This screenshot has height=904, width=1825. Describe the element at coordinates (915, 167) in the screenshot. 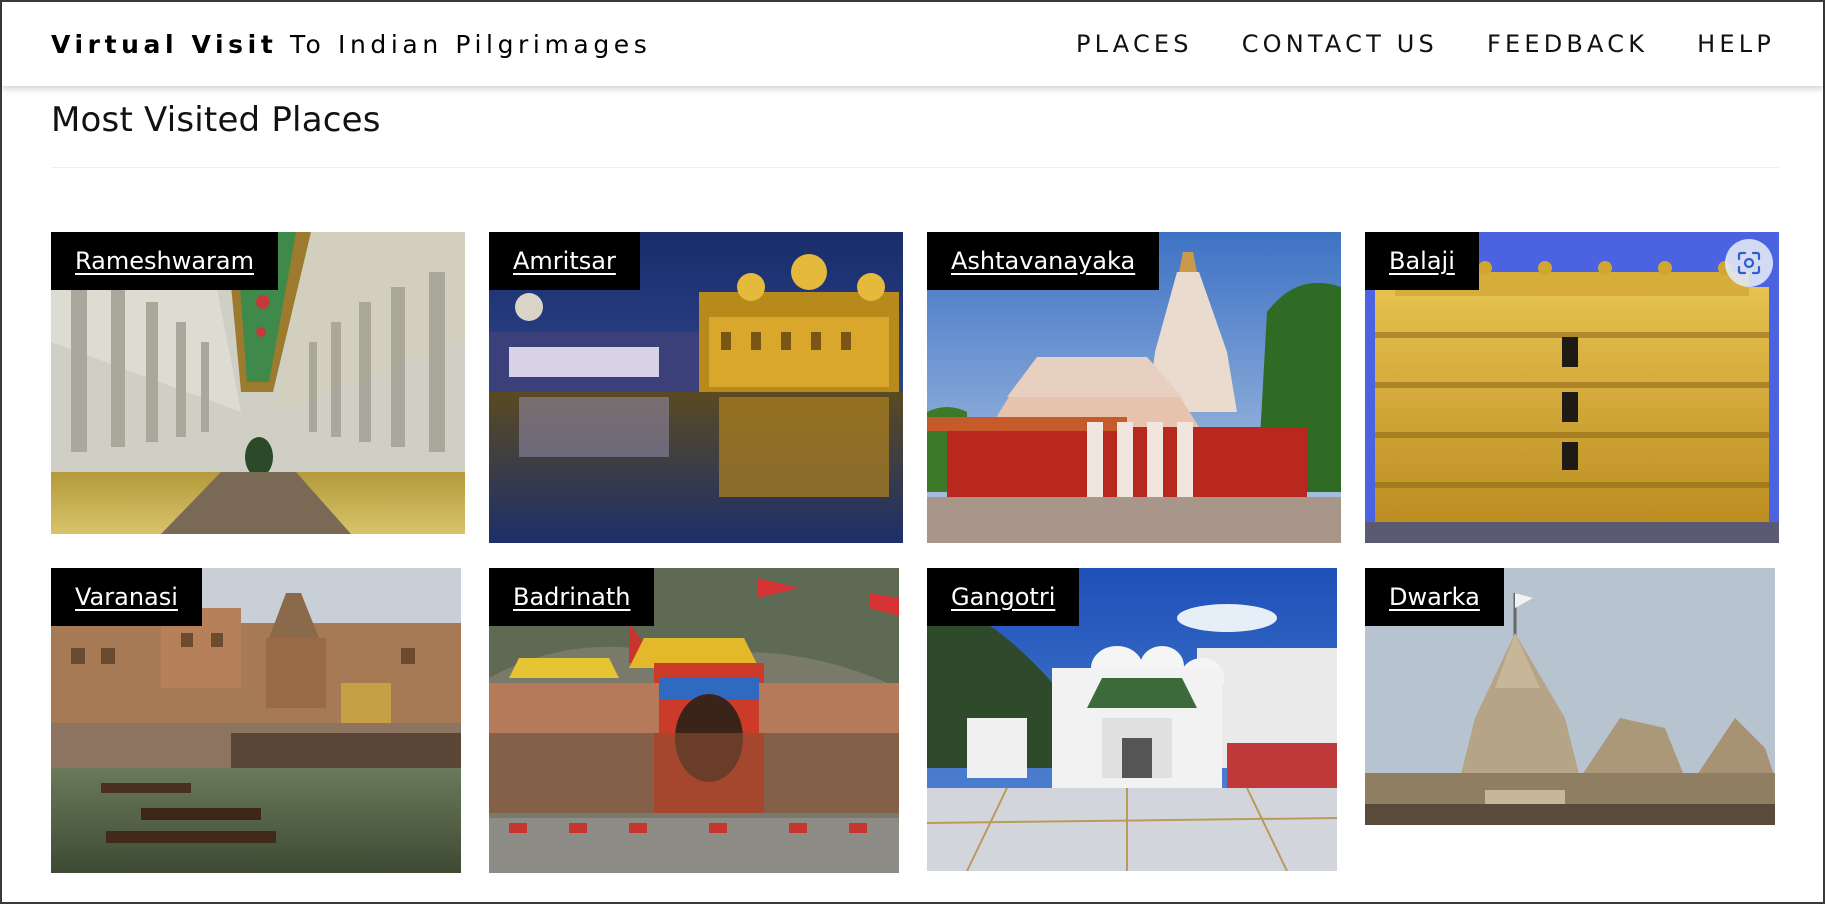

I see `section-divider` at that location.